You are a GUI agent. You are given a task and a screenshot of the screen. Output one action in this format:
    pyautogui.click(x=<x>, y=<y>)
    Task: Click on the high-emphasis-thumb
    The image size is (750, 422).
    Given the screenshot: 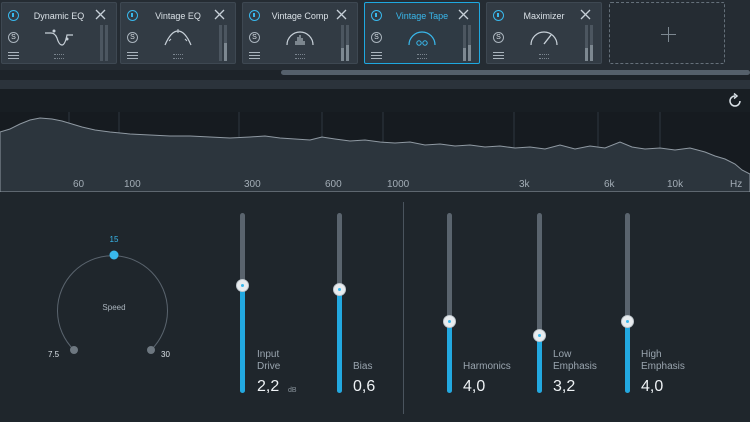 What is the action you would take?
    pyautogui.click(x=627, y=321)
    